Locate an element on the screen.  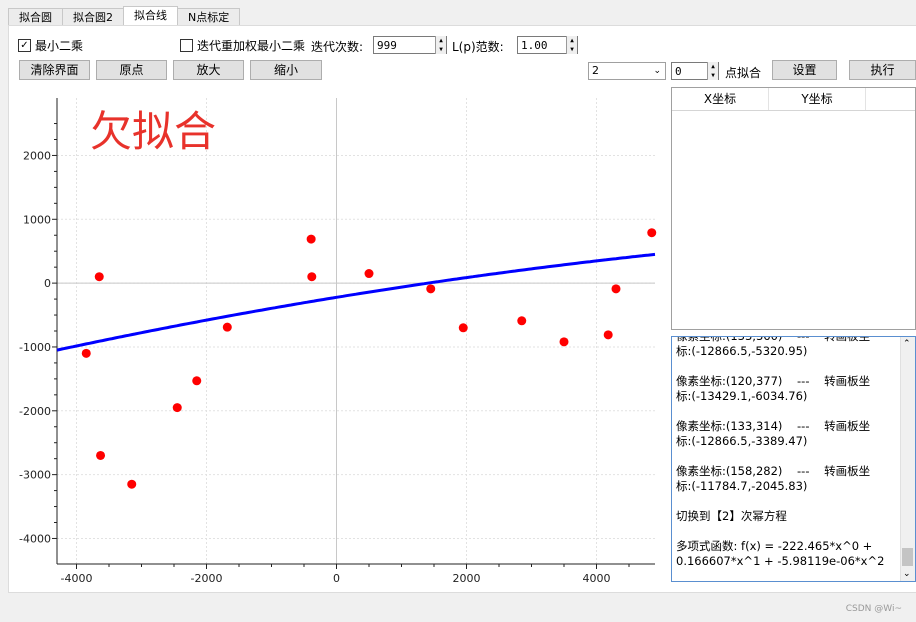
execute-button: 执行 is located at coordinates (882, 70).